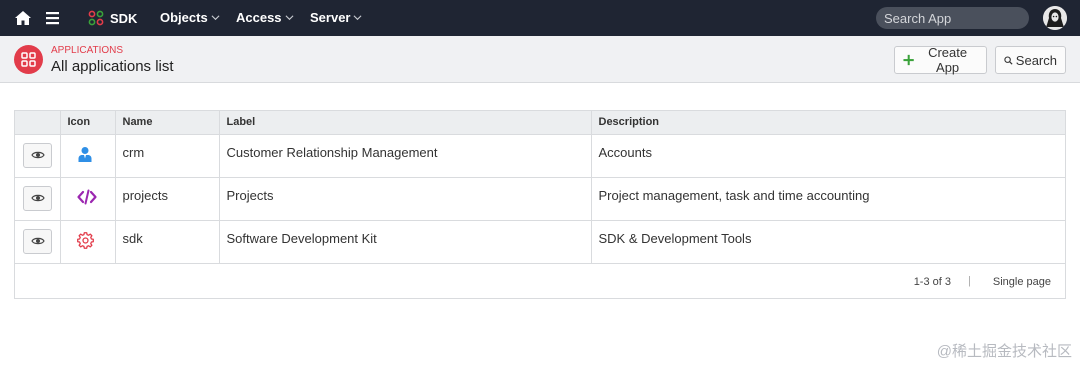 Image resolution: width=1080 pixels, height=366 pixels. Describe the element at coordinates (908, 60) in the screenshot. I see `plus-icon` at that location.